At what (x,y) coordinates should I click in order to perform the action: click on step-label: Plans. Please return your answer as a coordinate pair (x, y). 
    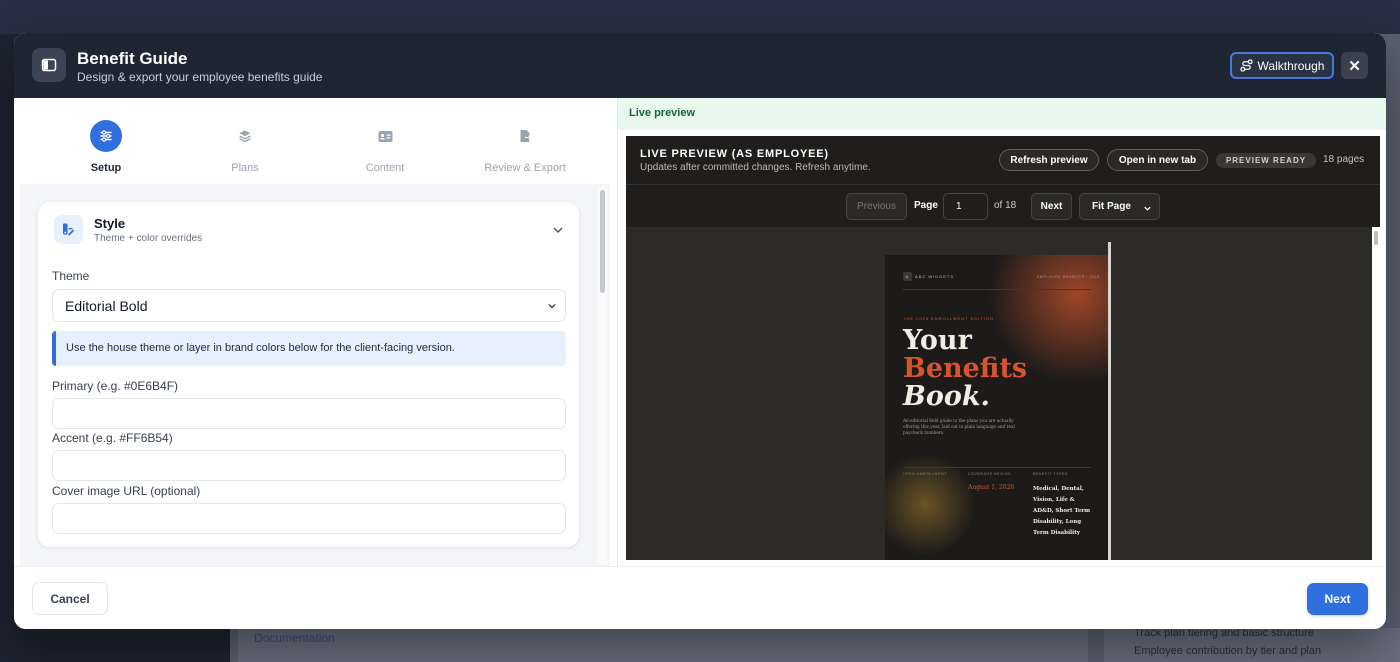
    Looking at the image, I should click on (245, 168).